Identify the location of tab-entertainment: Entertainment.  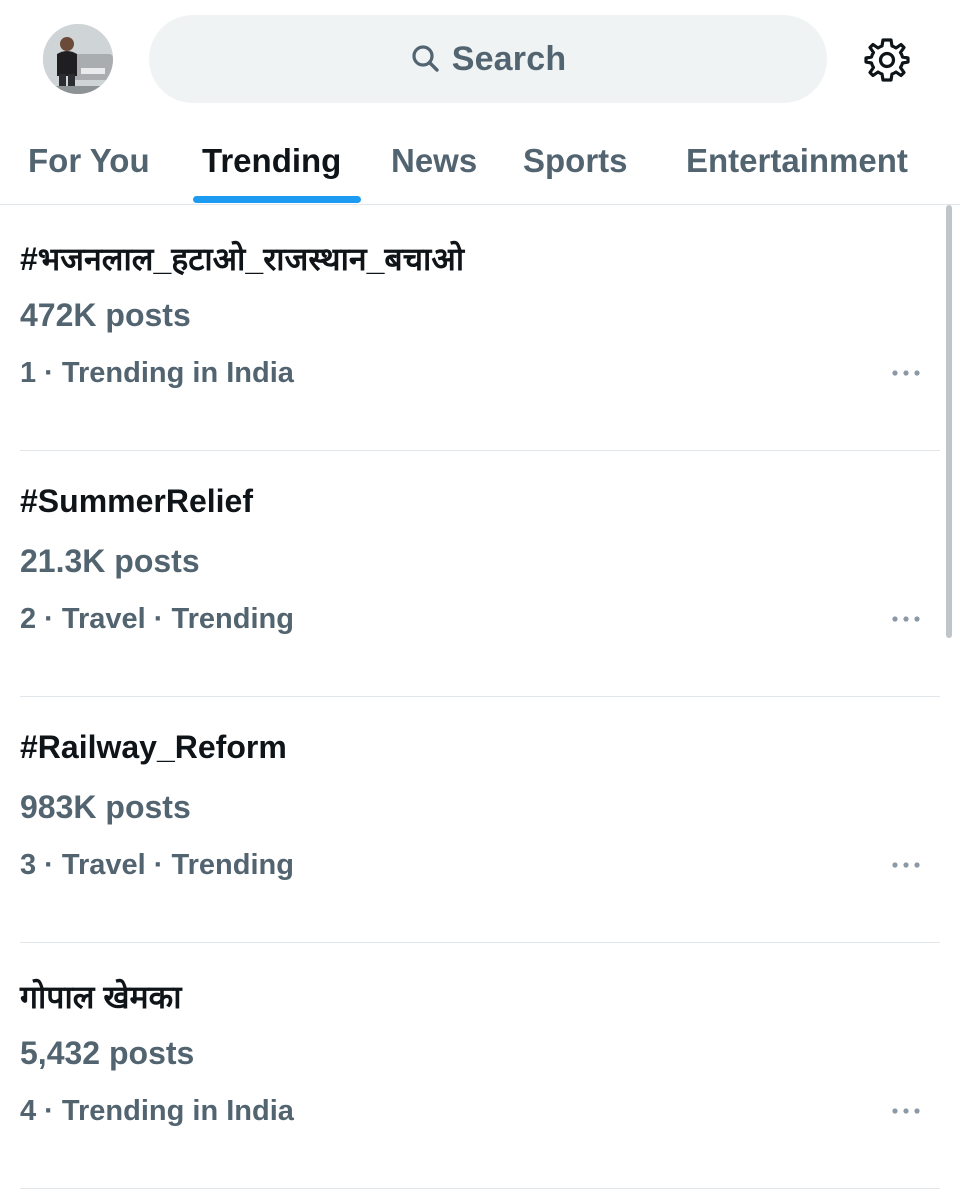
(797, 161).